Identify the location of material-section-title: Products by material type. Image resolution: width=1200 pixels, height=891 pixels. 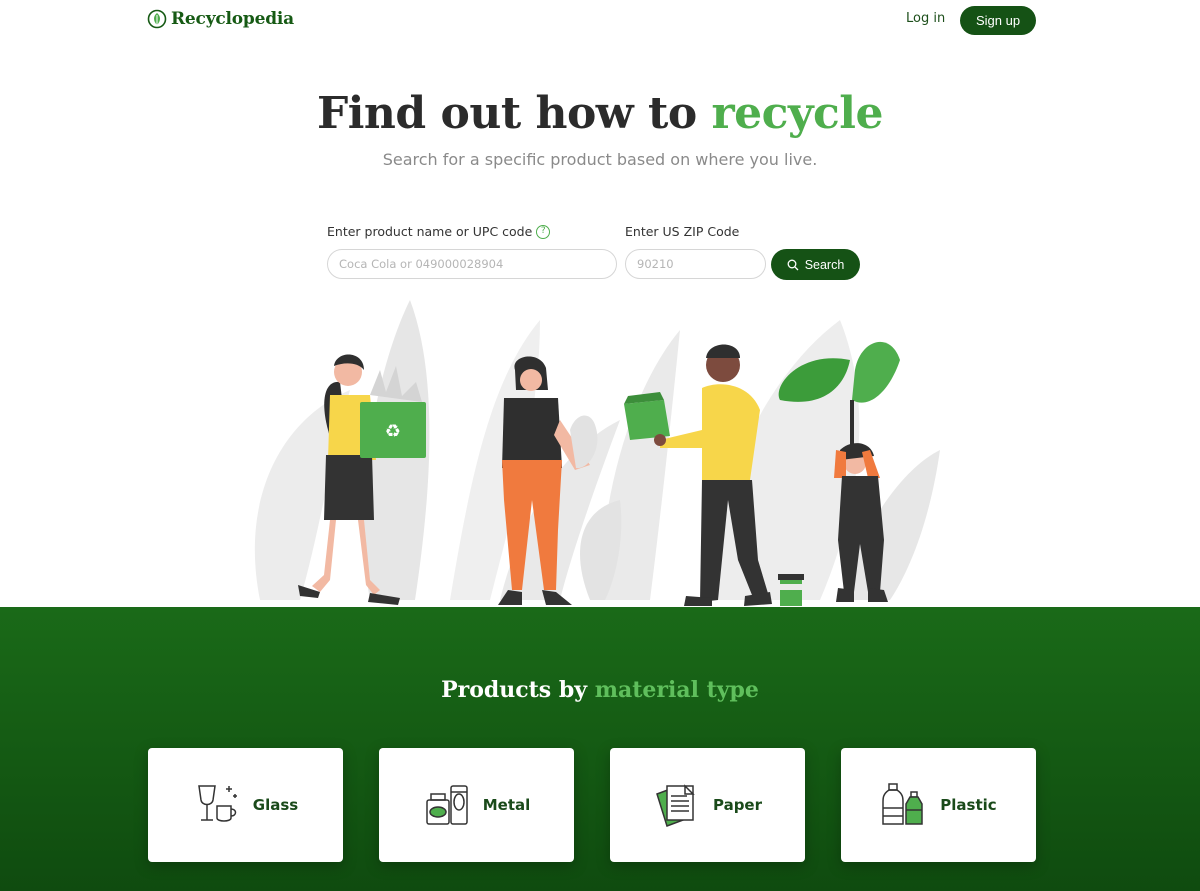
(600, 690).